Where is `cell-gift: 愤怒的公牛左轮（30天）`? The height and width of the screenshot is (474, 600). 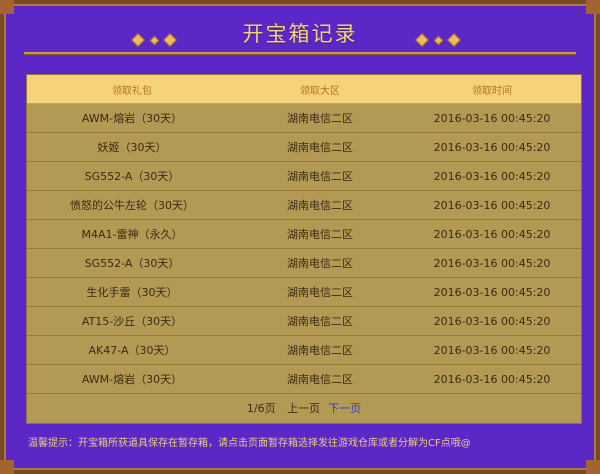
cell-gift: 愤怒的公牛左轮（30天） is located at coordinates (132, 205).